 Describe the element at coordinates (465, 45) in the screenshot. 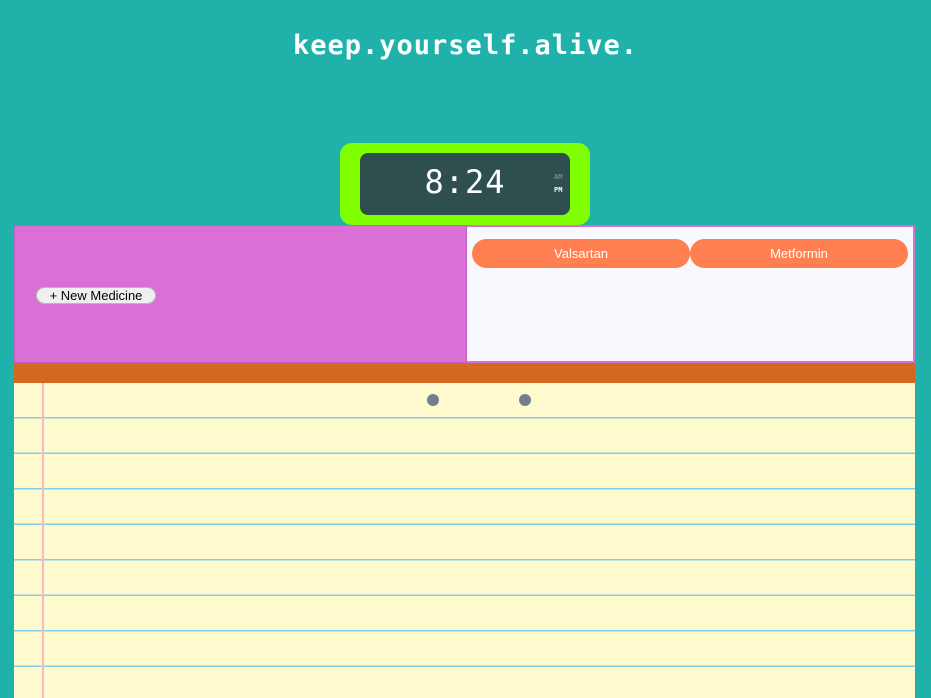

I see `app-title: keep.yourself.alive.` at that location.